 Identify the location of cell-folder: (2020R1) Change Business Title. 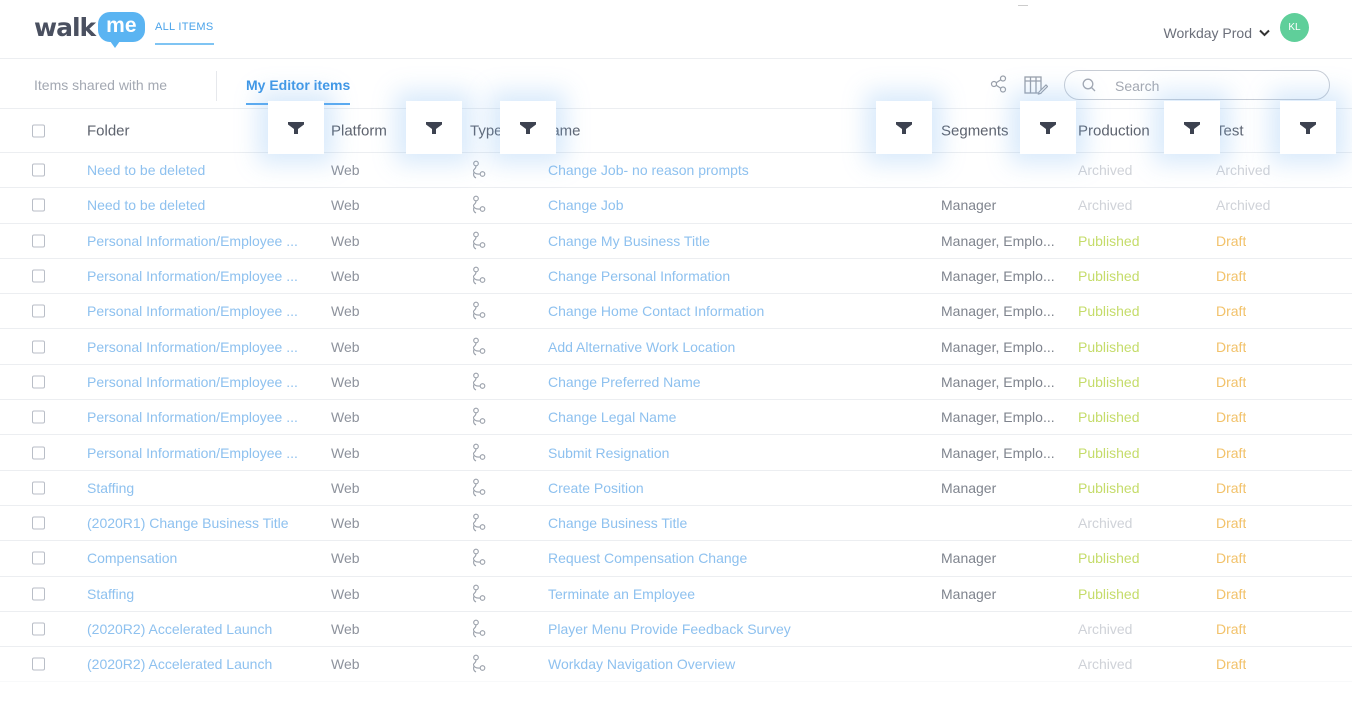
(204, 523).